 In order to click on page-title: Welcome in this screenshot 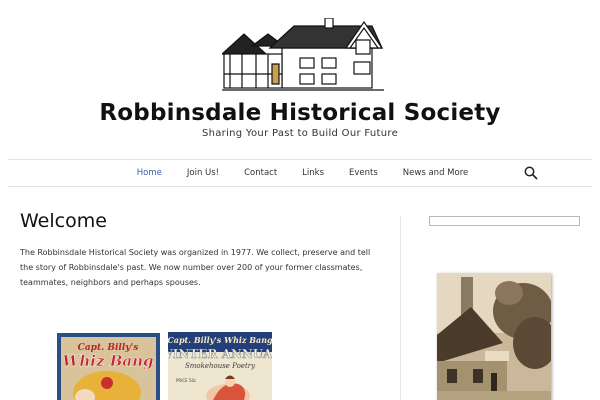, I will do `click(63, 221)`.